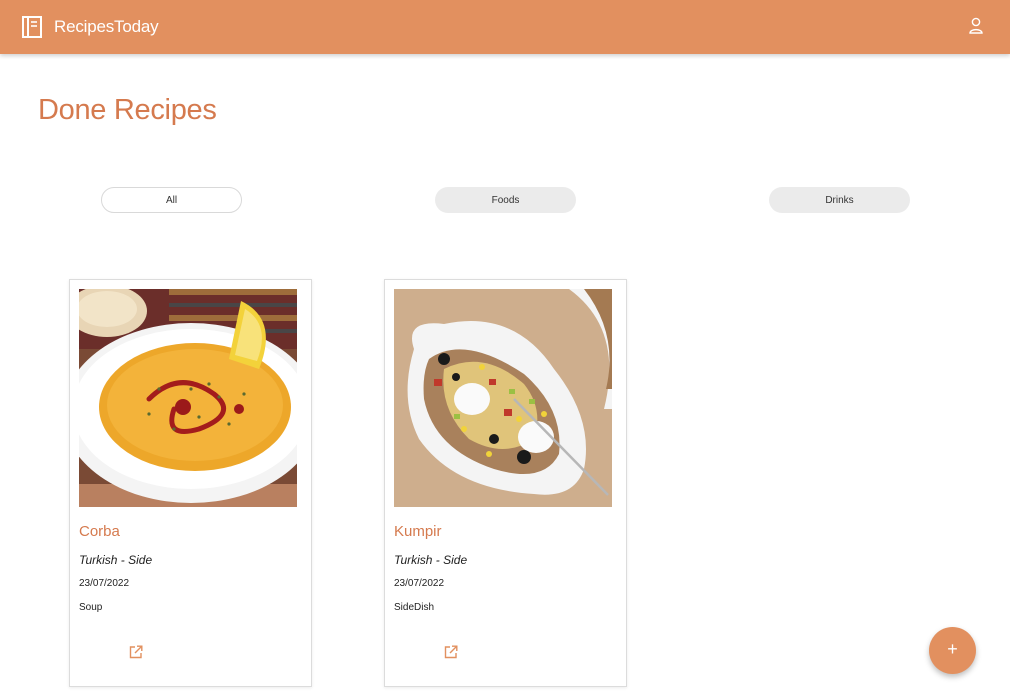 This screenshot has width=1010, height=698. Describe the element at coordinates (171, 200) in the screenshot. I see `filter-all-button: All` at that location.